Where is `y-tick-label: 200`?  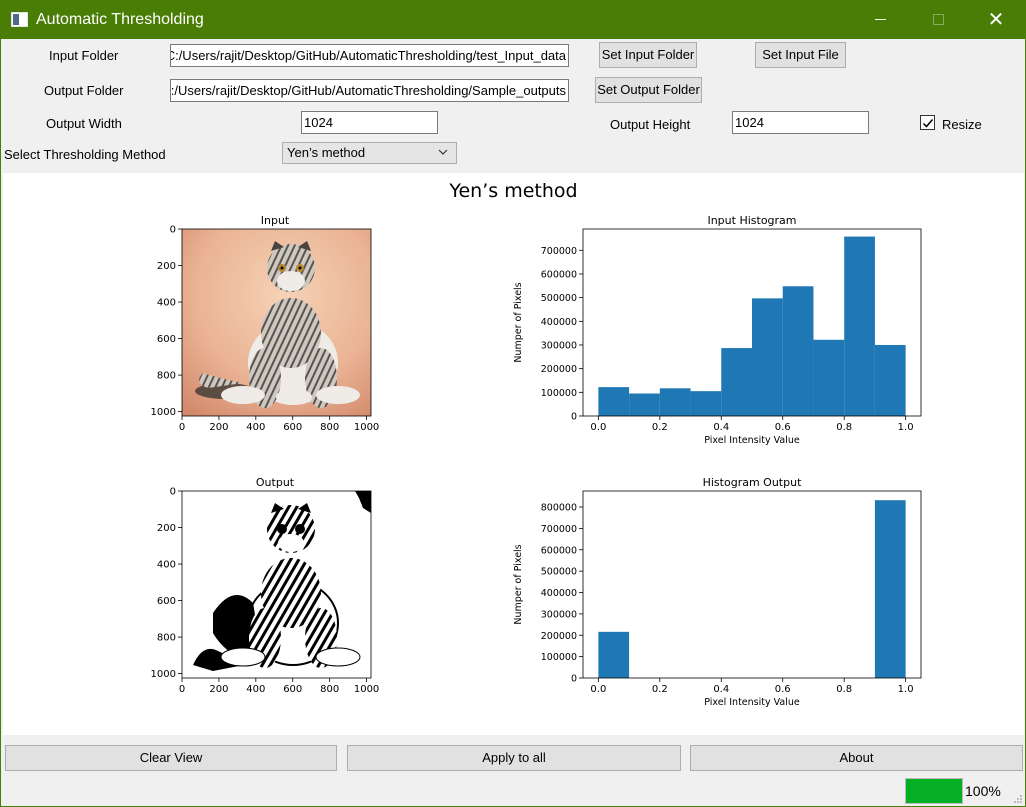
y-tick-label: 200 is located at coordinates (166, 528).